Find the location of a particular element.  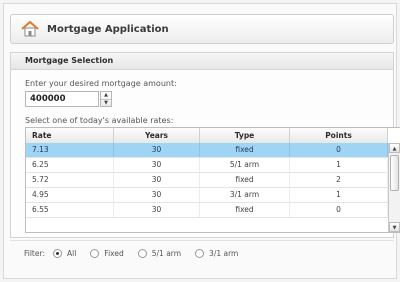

filter-radio-all: All is located at coordinates (64, 253).